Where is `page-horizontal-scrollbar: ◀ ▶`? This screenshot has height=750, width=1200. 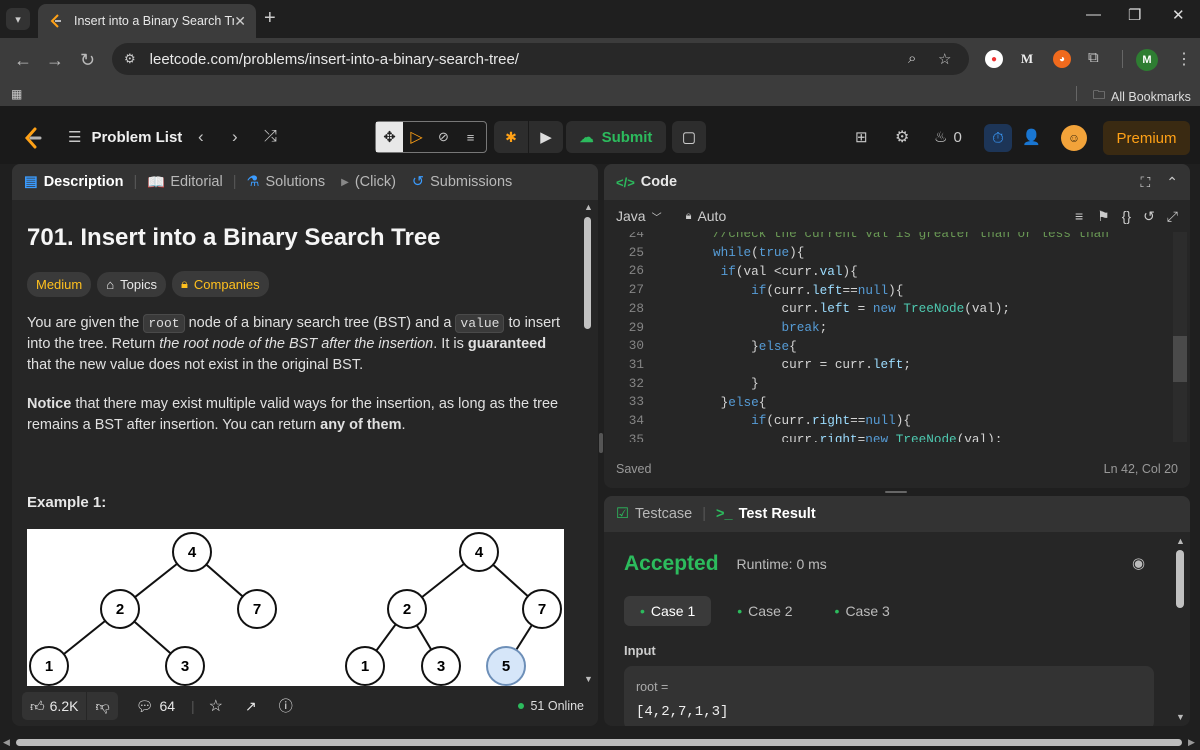
page-horizontal-scrollbar: ◀ ▶ is located at coordinates (600, 742).